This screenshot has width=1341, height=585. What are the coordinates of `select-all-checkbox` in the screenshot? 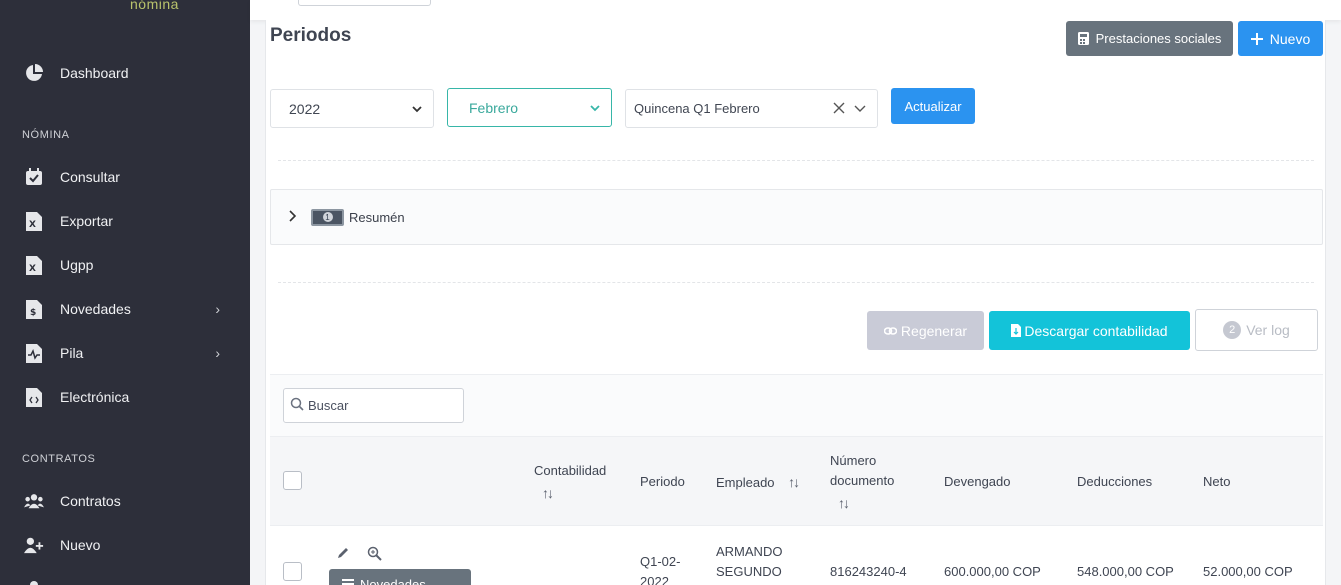 It's located at (292, 480).